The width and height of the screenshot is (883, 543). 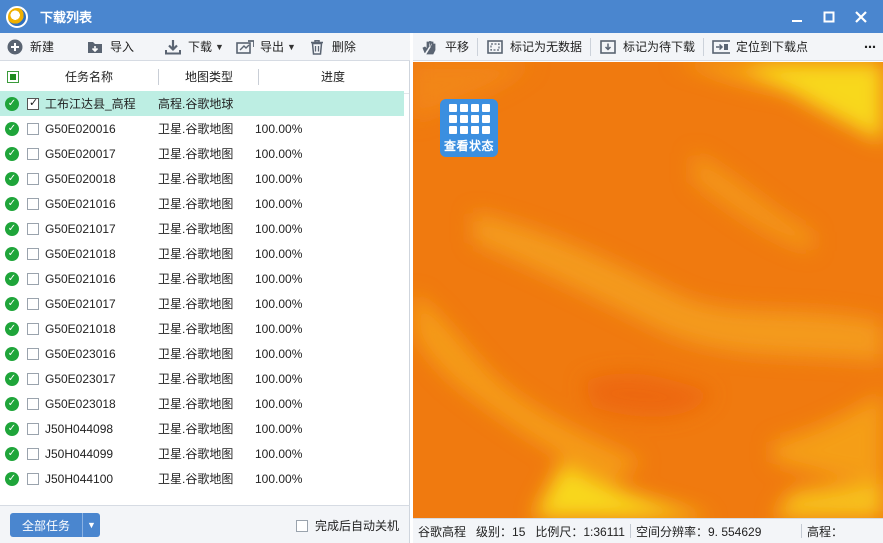 What do you see at coordinates (80, 203) in the screenshot?
I see `task-name: G50E021016` at bounding box center [80, 203].